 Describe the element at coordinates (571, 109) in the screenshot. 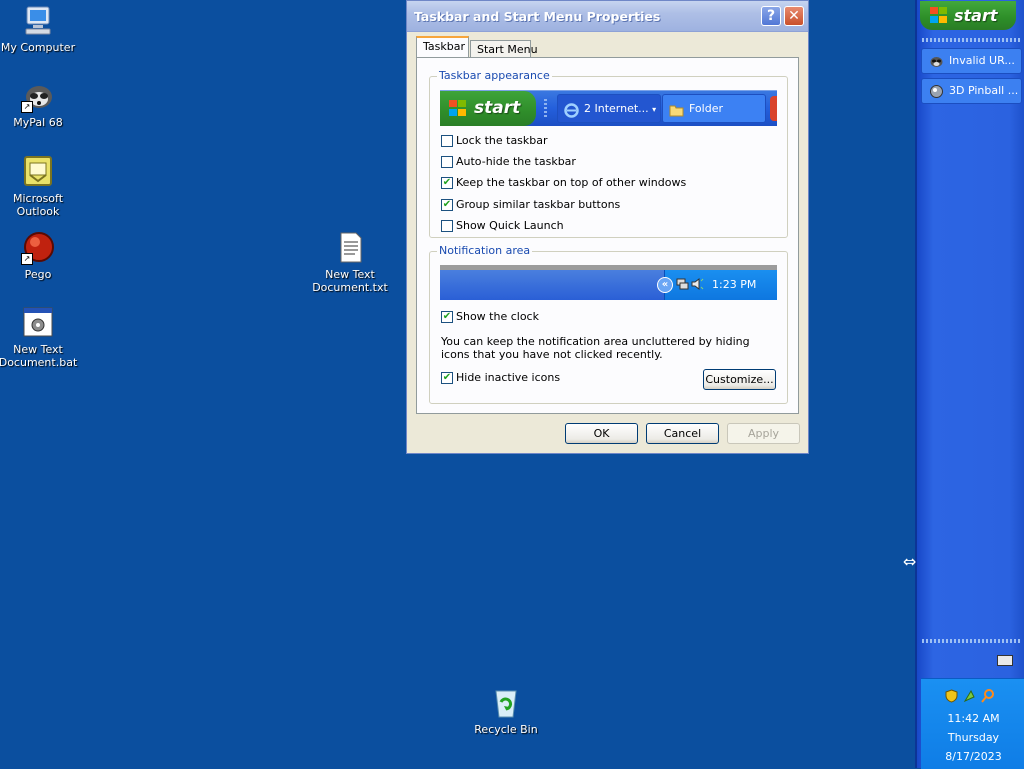

I see `internet-explorer-icon` at that location.